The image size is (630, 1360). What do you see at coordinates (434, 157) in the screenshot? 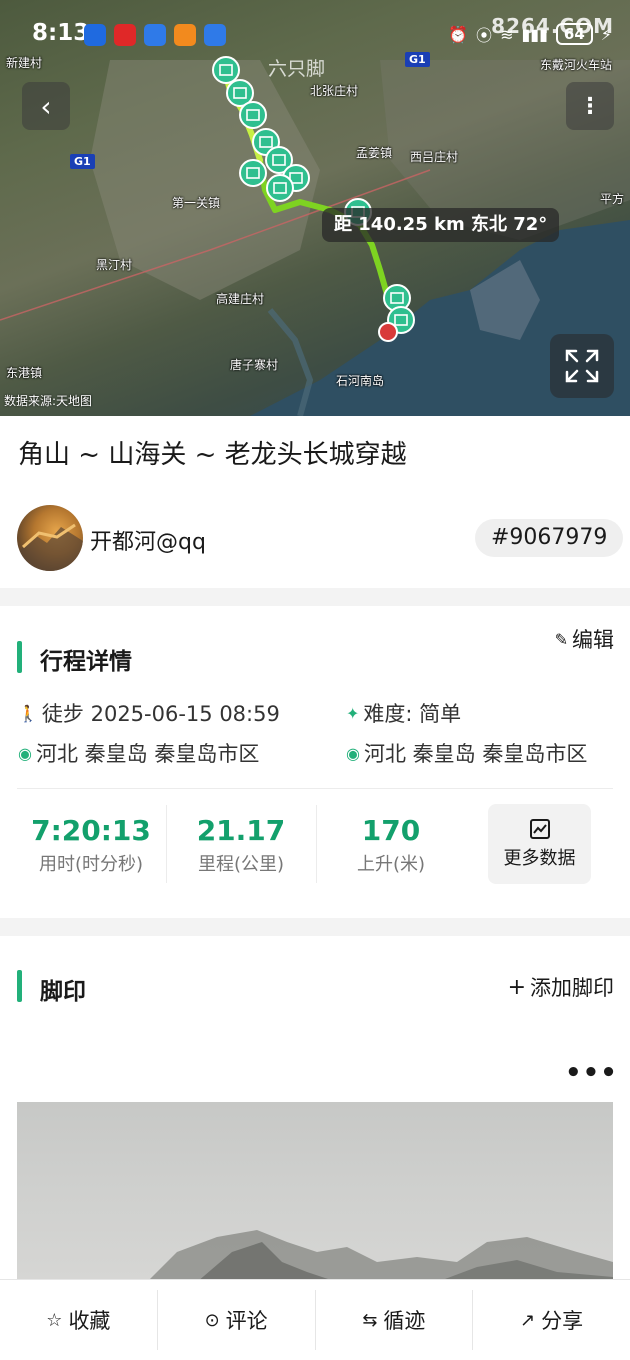
I see `map-label: 西吕庄村` at bounding box center [434, 157].